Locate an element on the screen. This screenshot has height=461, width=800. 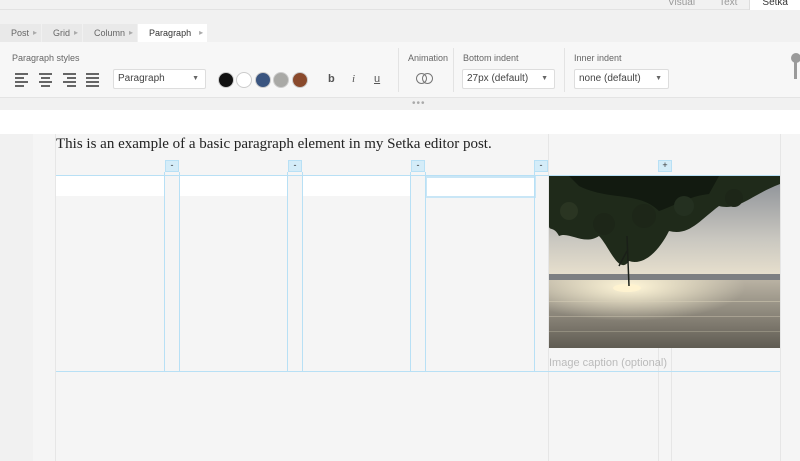
breadcrumb-label: Column is located at coordinates (110, 33).